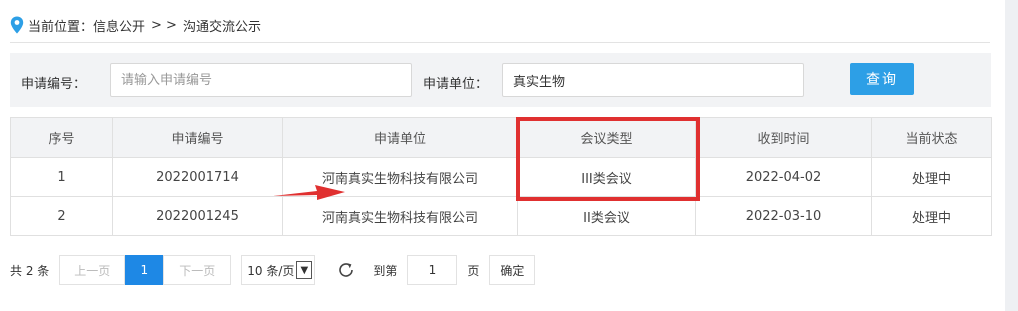 This screenshot has width=1018, height=311. What do you see at coordinates (144, 270) in the screenshot?
I see `current-page-button: 1` at bounding box center [144, 270].